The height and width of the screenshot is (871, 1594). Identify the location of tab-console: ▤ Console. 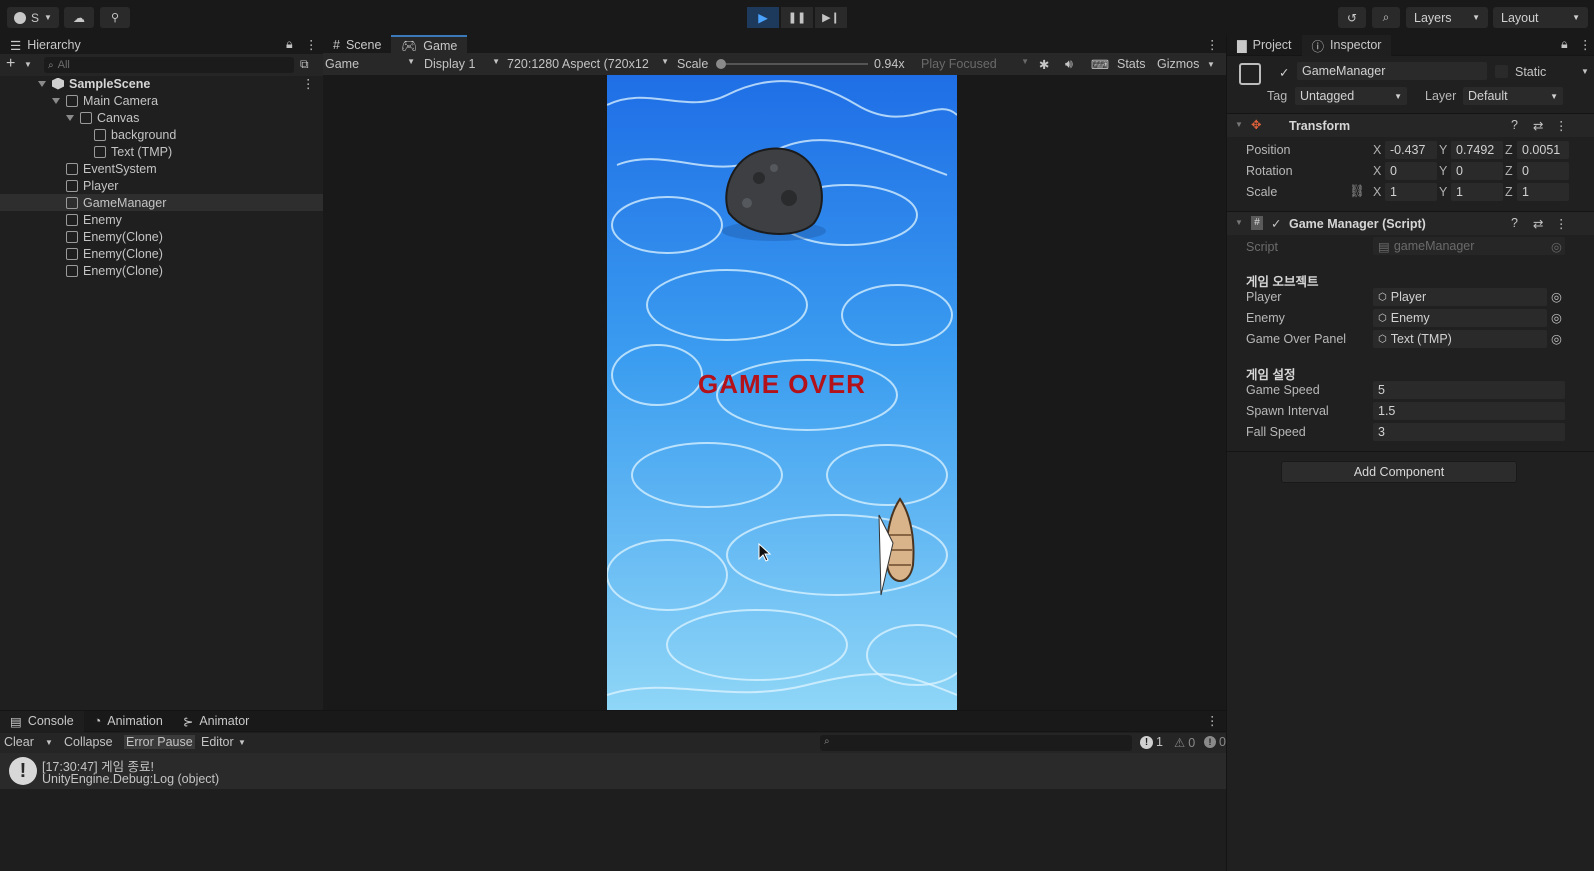
(42, 721).